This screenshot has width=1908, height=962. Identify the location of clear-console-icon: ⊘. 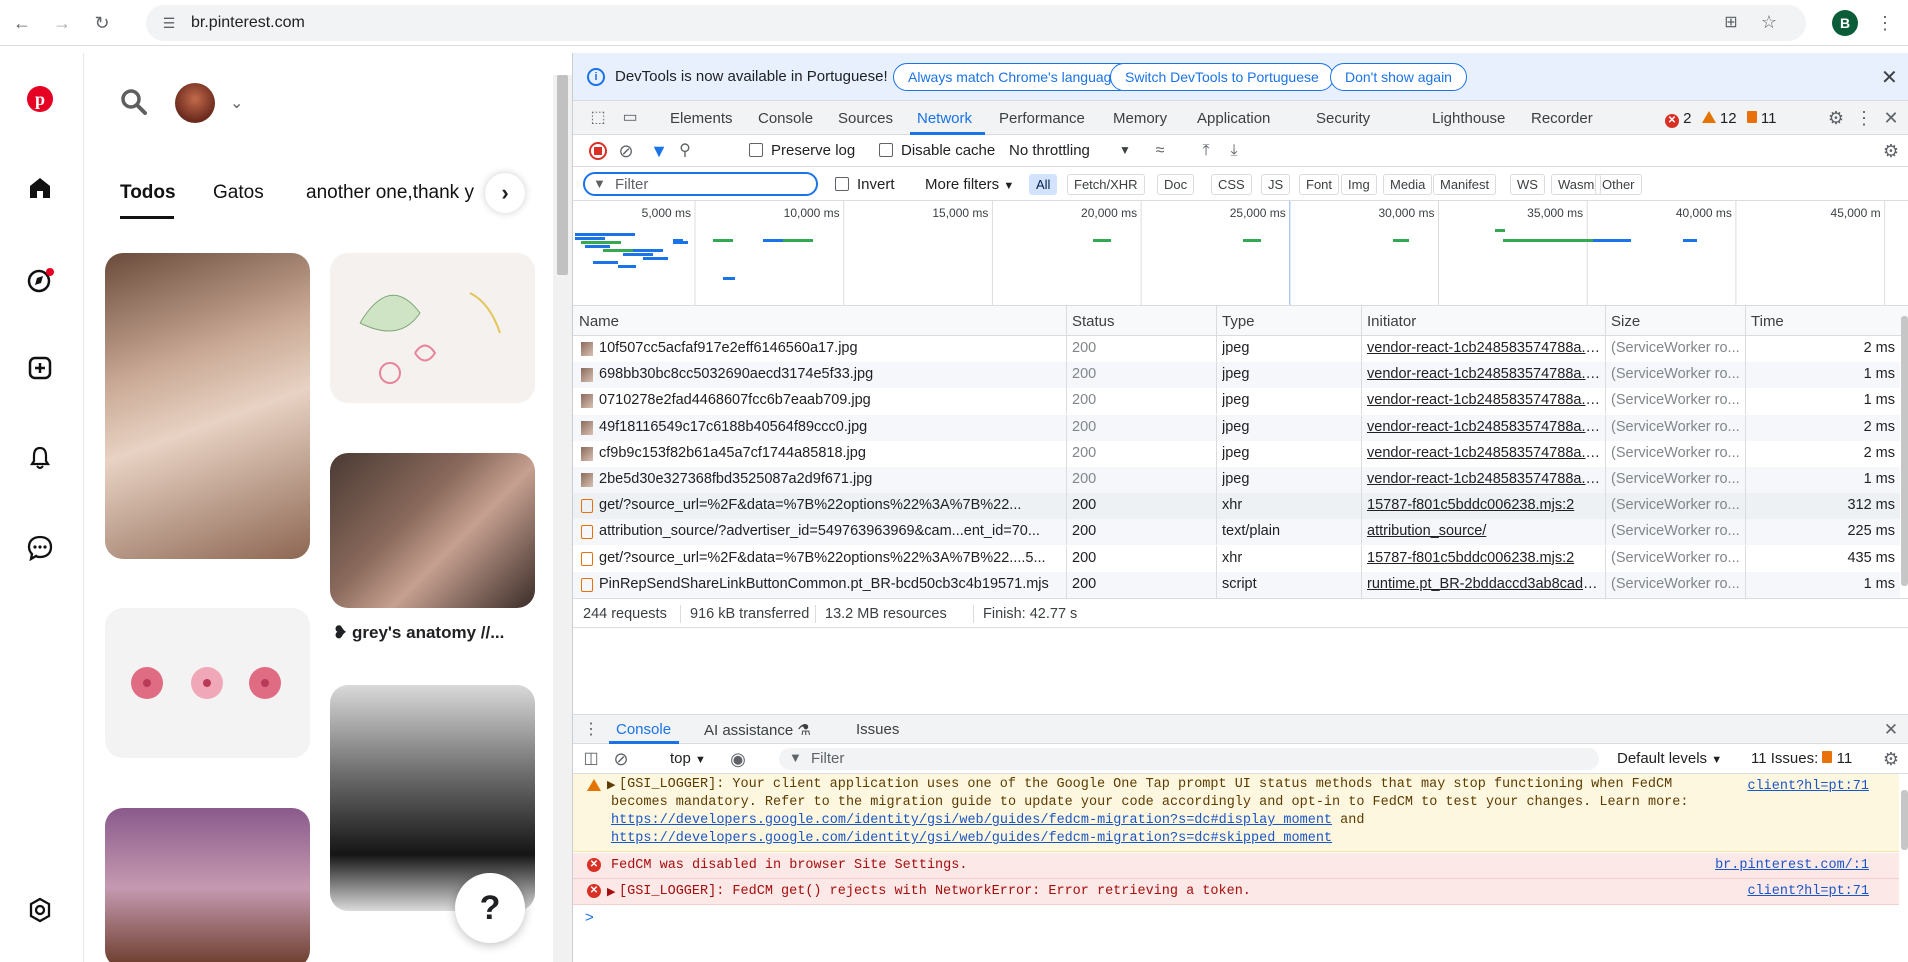
(621, 759).